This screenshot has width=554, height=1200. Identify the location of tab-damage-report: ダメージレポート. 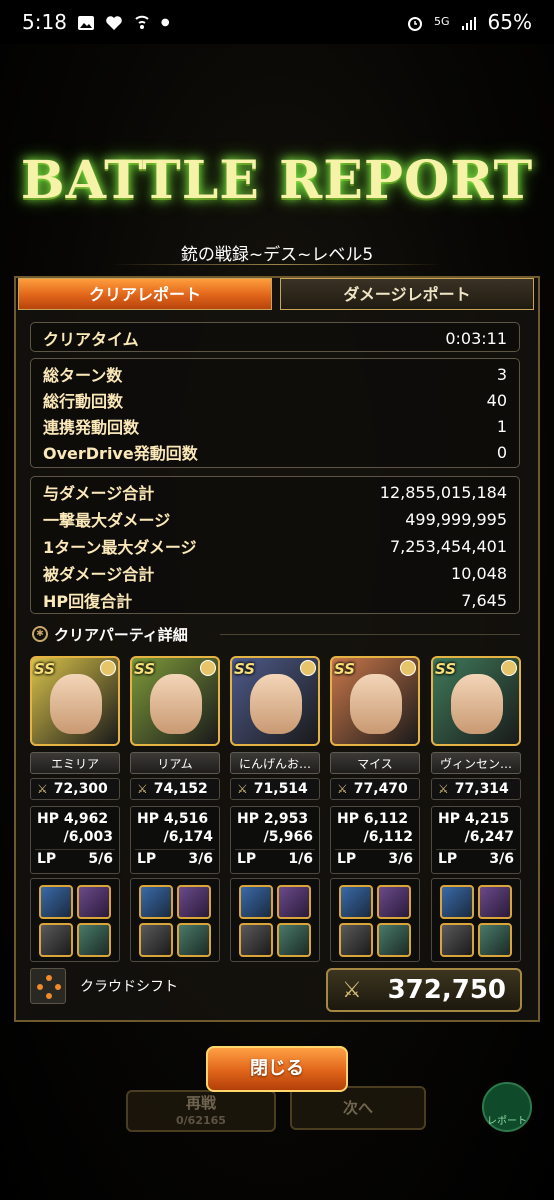
(407, 294).